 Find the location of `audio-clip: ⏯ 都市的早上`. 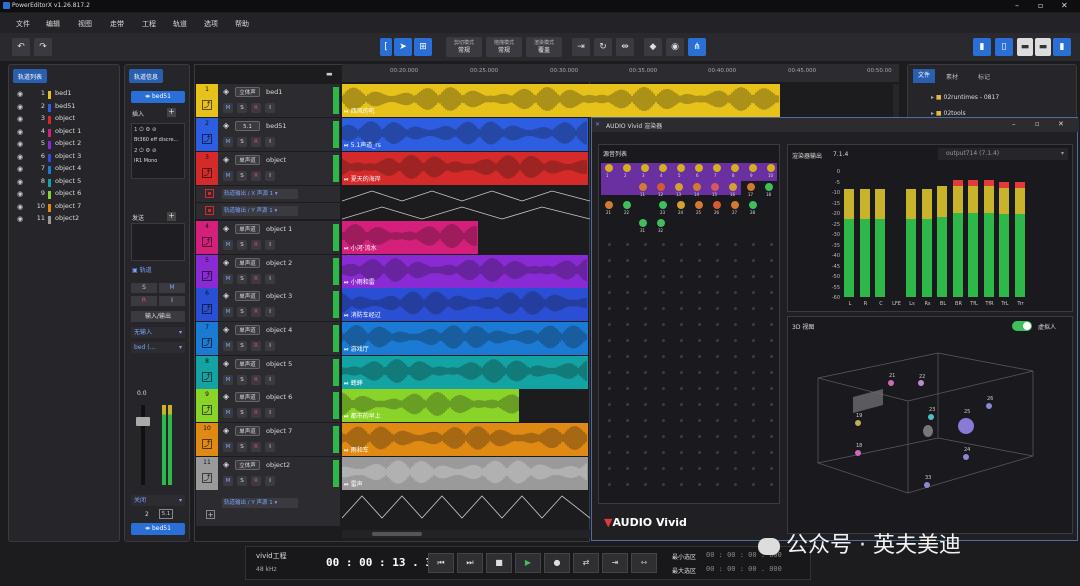

audio-clip: ⏯ 都市的早上 is located at coordinates (430, 405).